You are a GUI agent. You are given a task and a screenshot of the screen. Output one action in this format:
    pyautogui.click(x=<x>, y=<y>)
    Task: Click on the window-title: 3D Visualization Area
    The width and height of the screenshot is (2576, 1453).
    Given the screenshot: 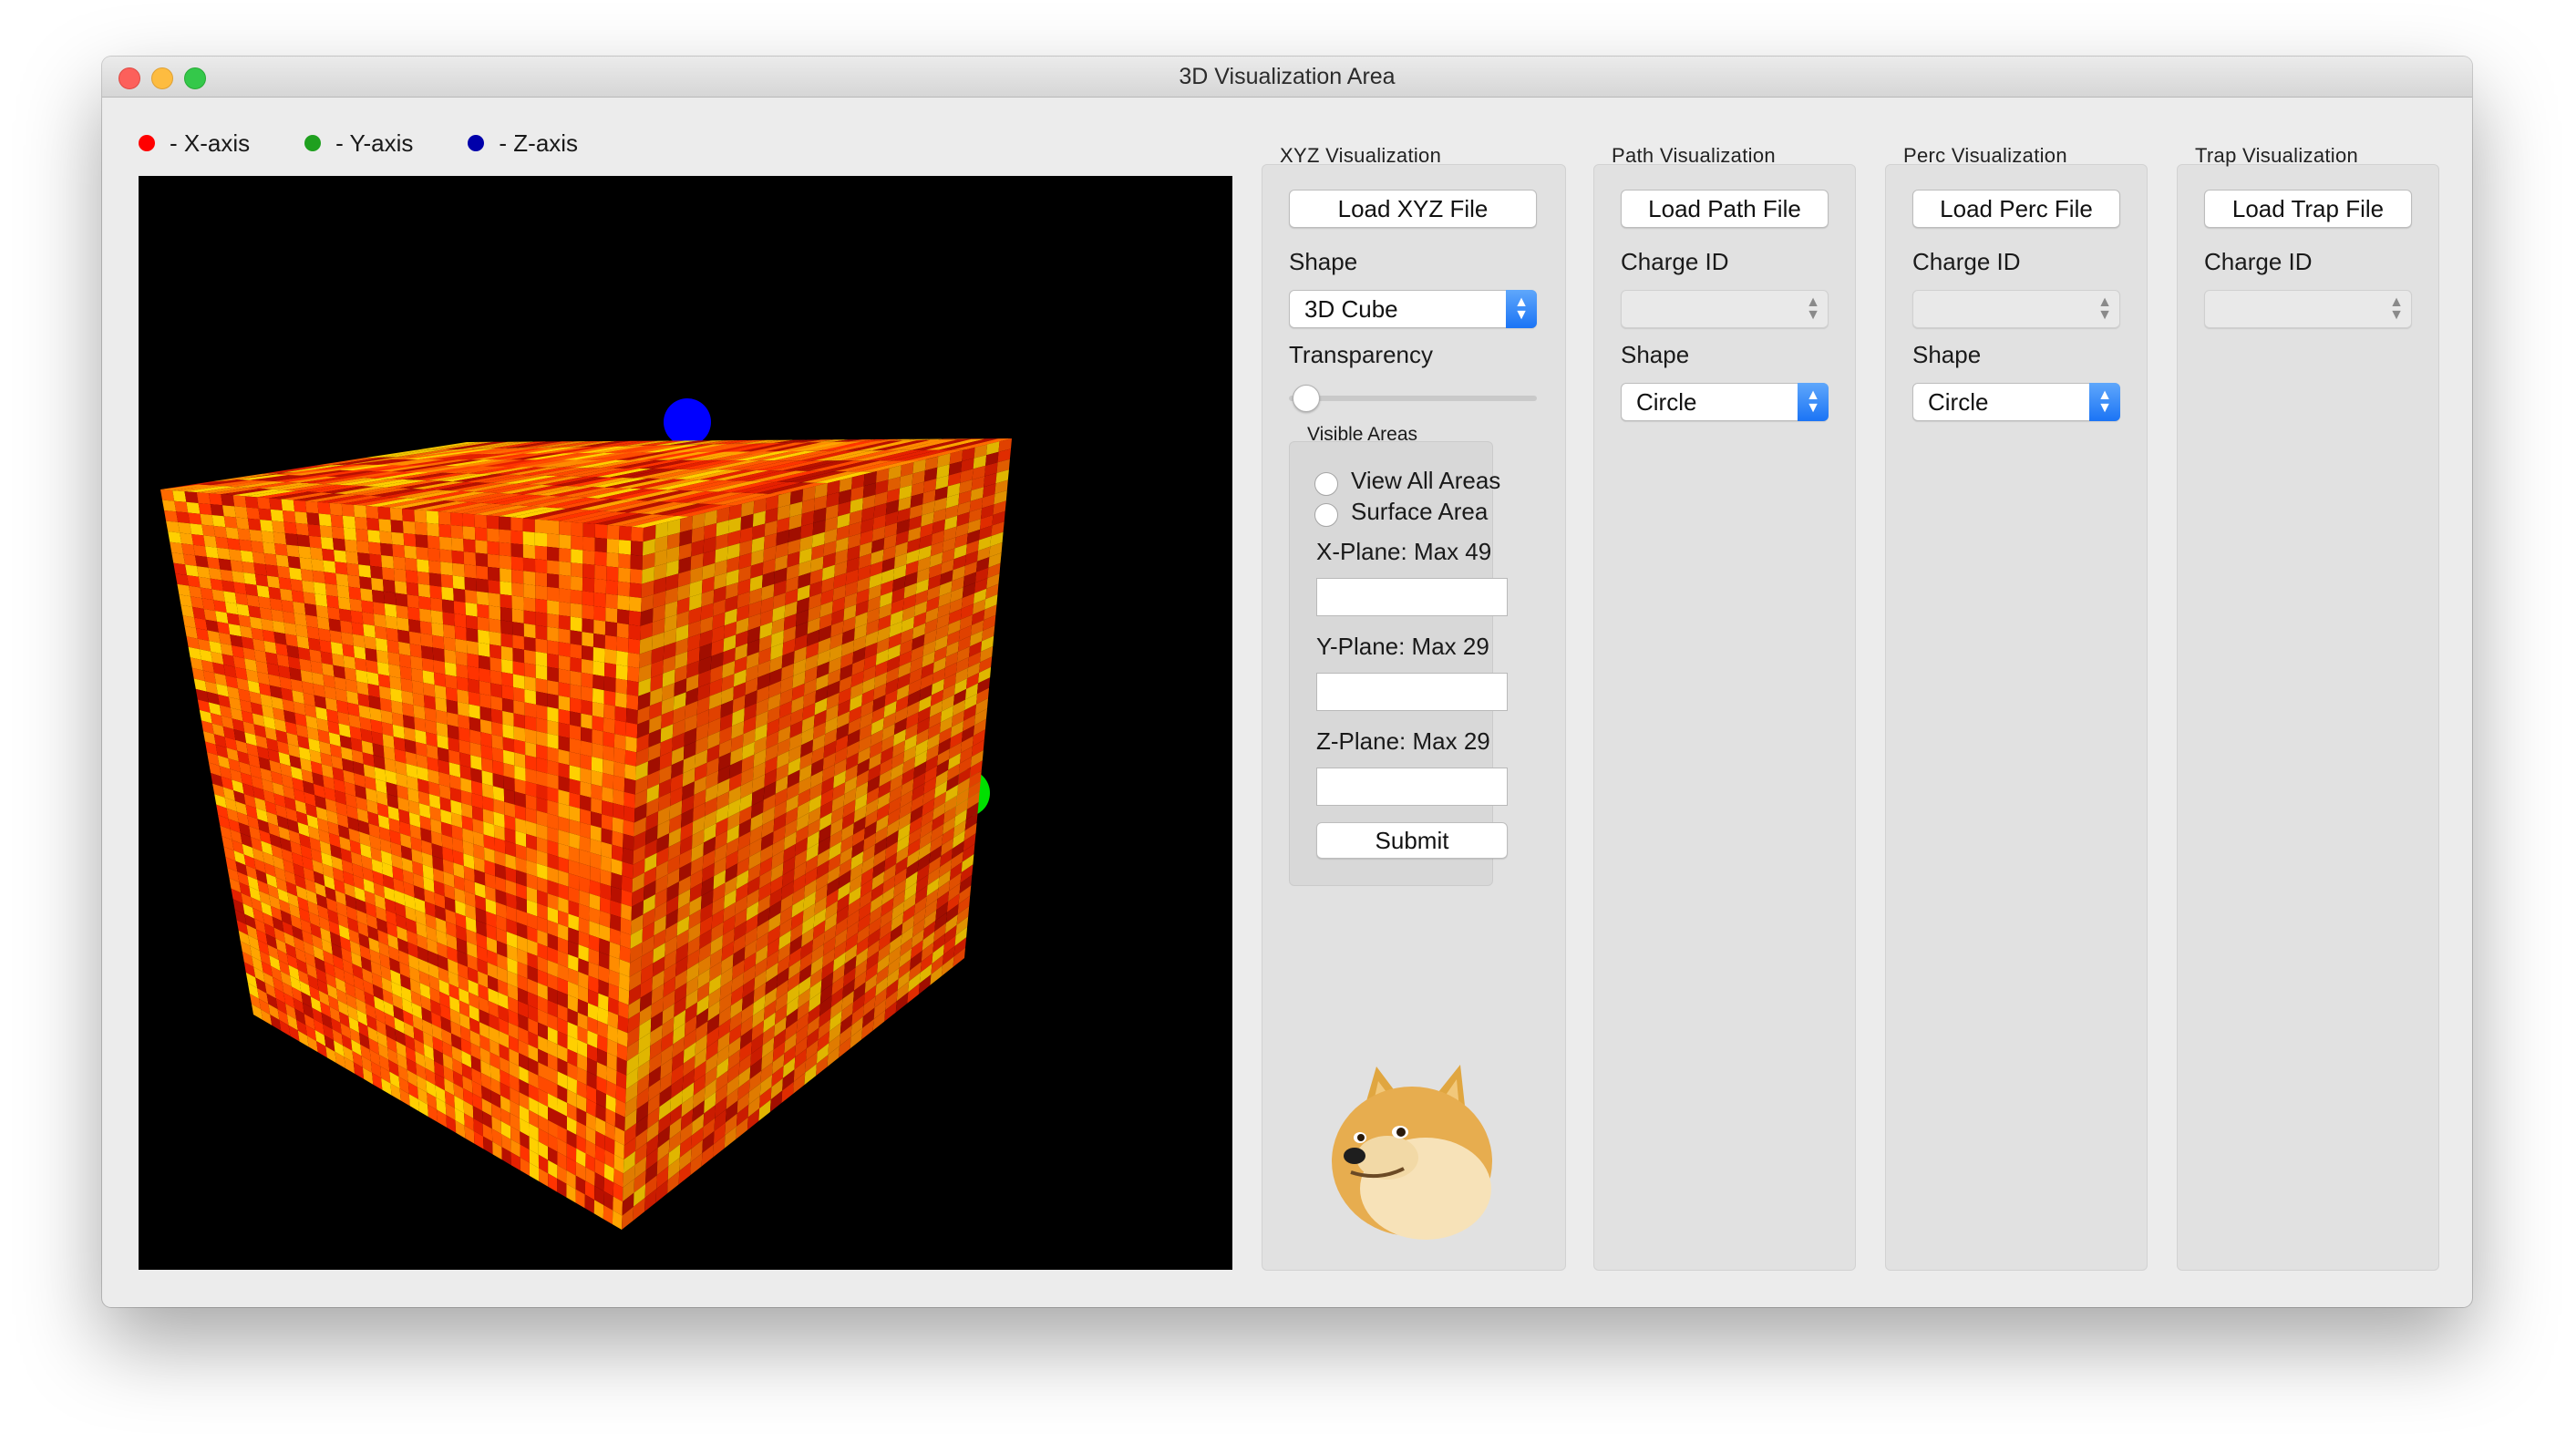 What is the action you would take?
    pyautogui.click(x=1287, y=76)
    